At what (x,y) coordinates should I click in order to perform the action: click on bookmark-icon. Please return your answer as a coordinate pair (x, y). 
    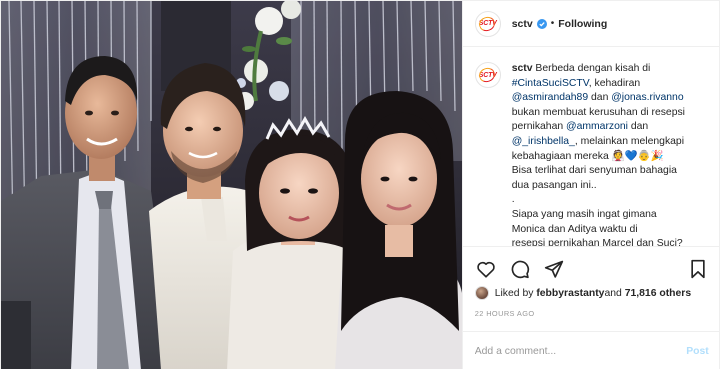
    Looking at the image, I should click on (698, 269).